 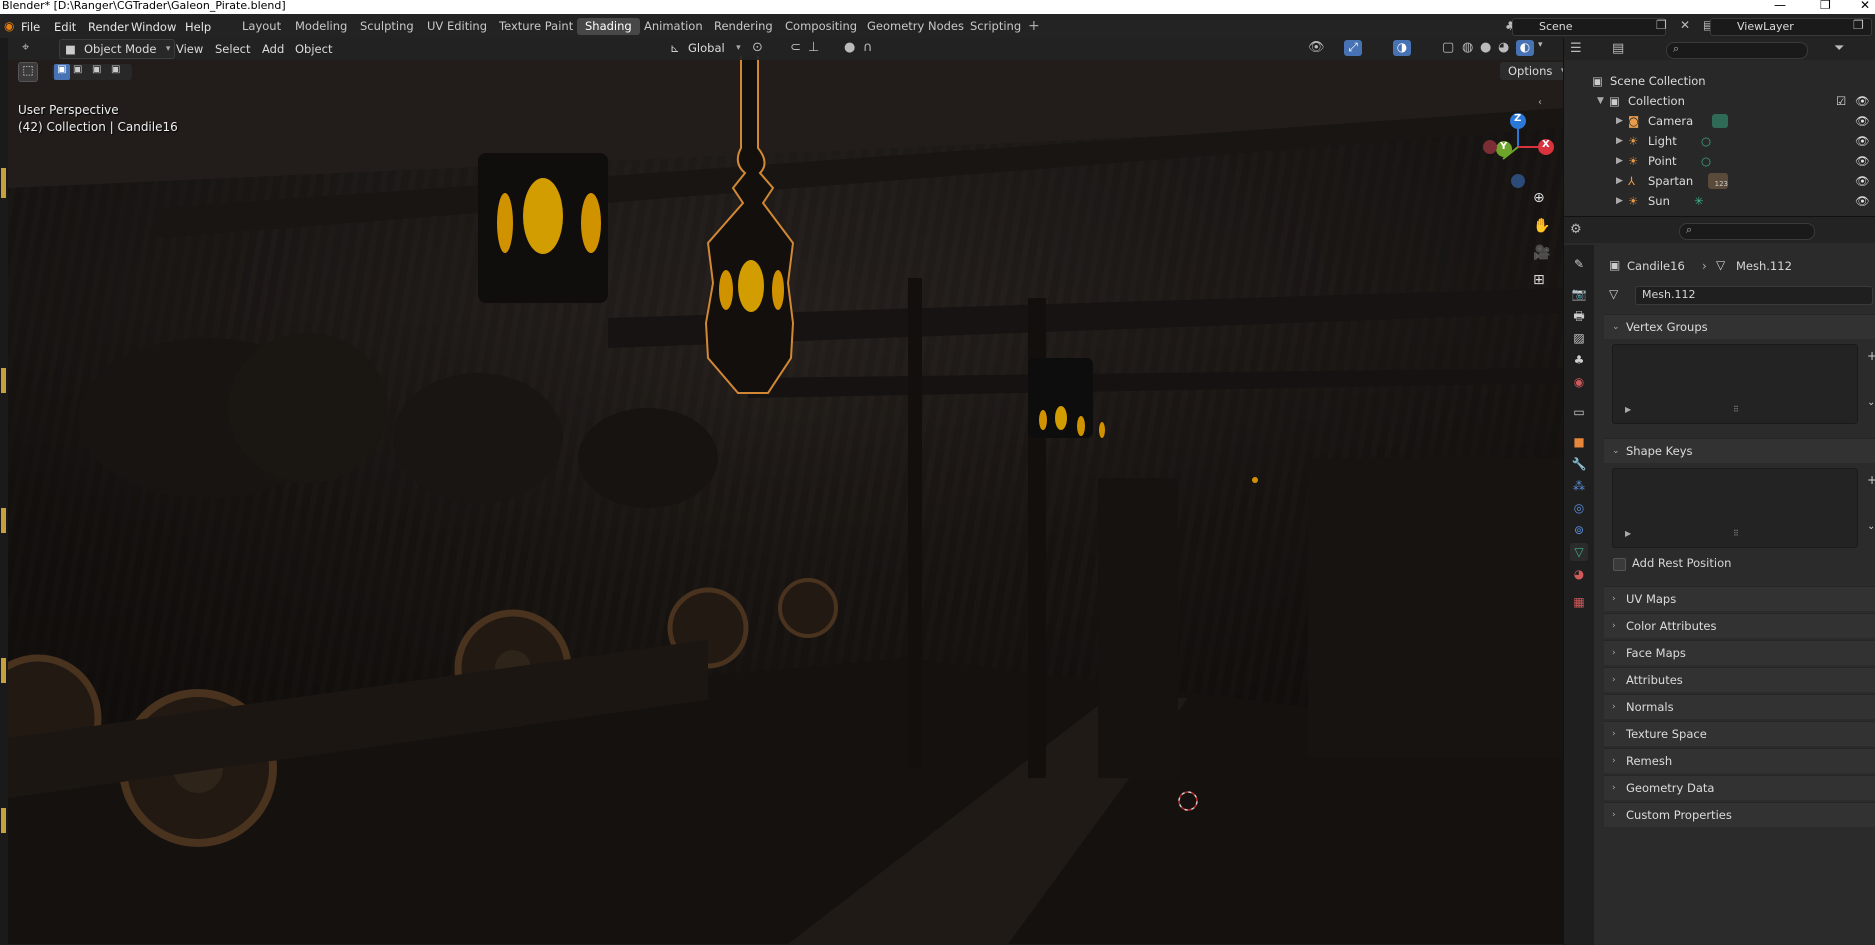 I want to click on tab-layout: Layout, so click(x=261, y=26).